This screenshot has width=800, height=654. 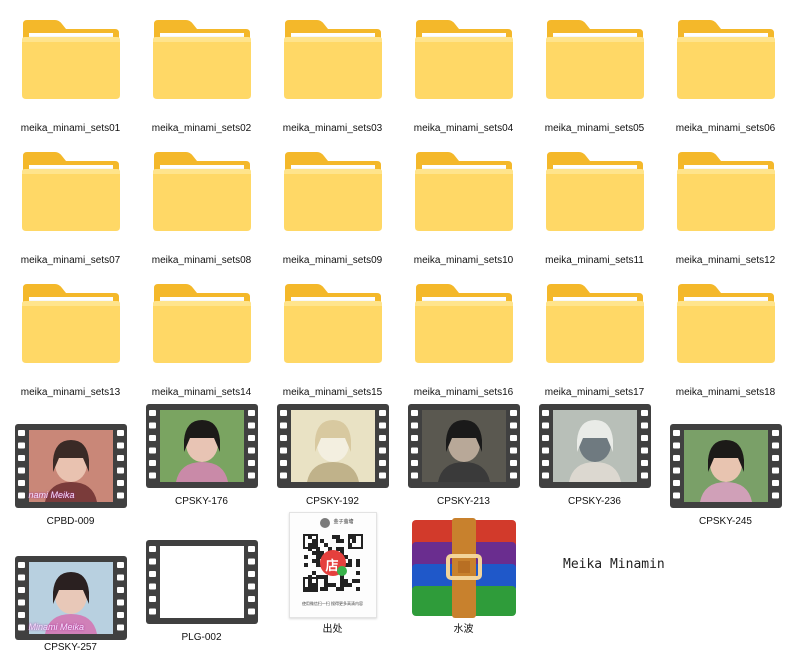 I want to click on file-label: PLG-002, so click(x=201, y=637).